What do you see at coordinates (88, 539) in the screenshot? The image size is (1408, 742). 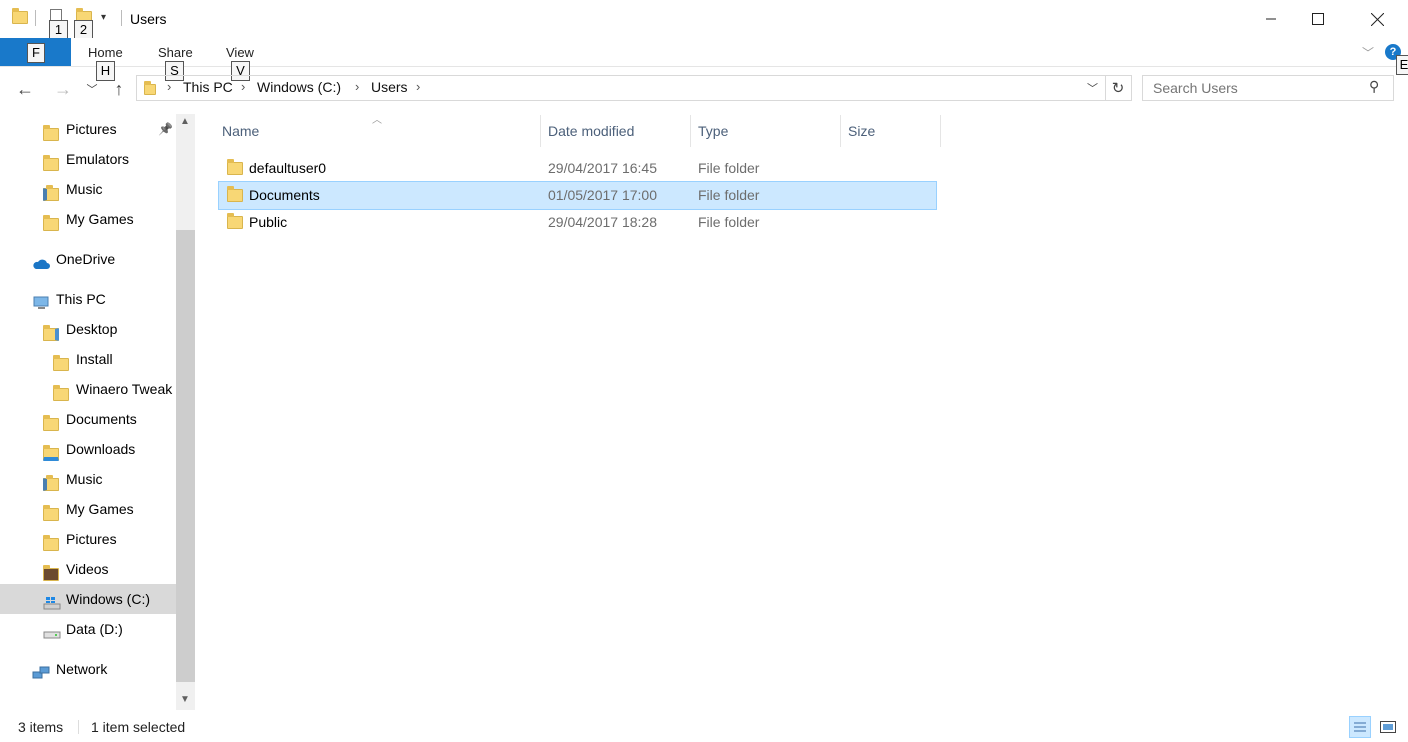 I see `sidebar-item-pictures: Pictures` at bounding box center [88, 539].